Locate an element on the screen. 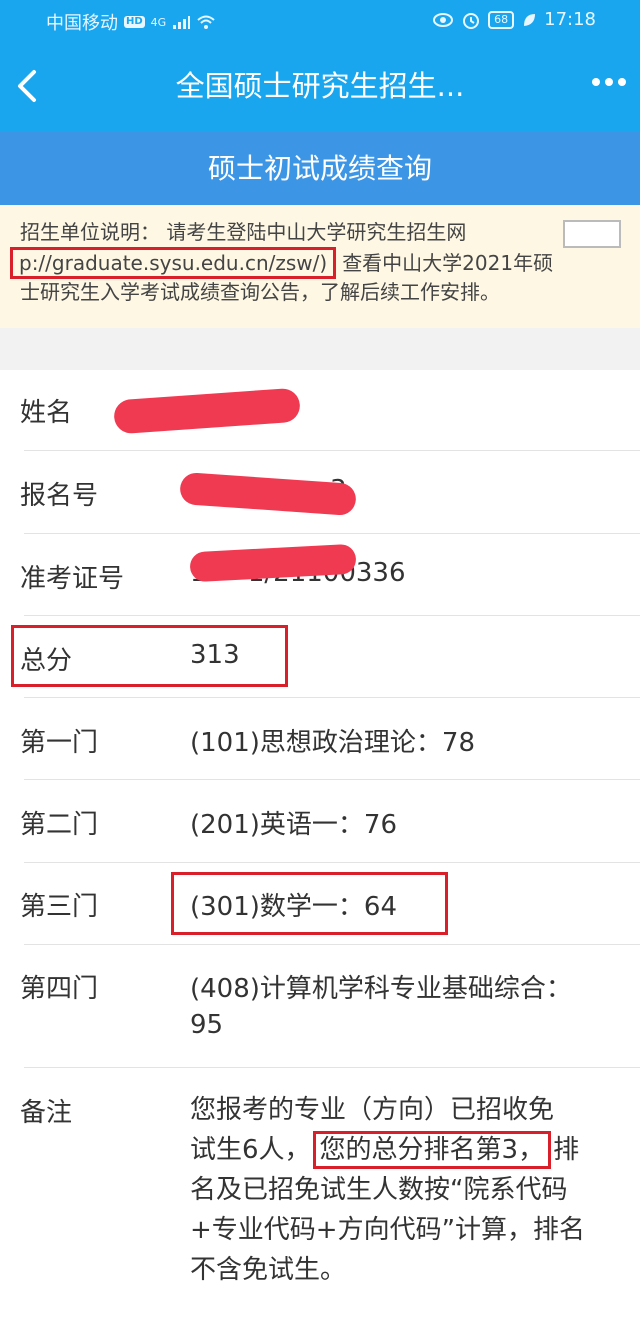 The height and width of the screenshot is (1322, 640). hd-badge: HD is located at coordinates (134, 22).